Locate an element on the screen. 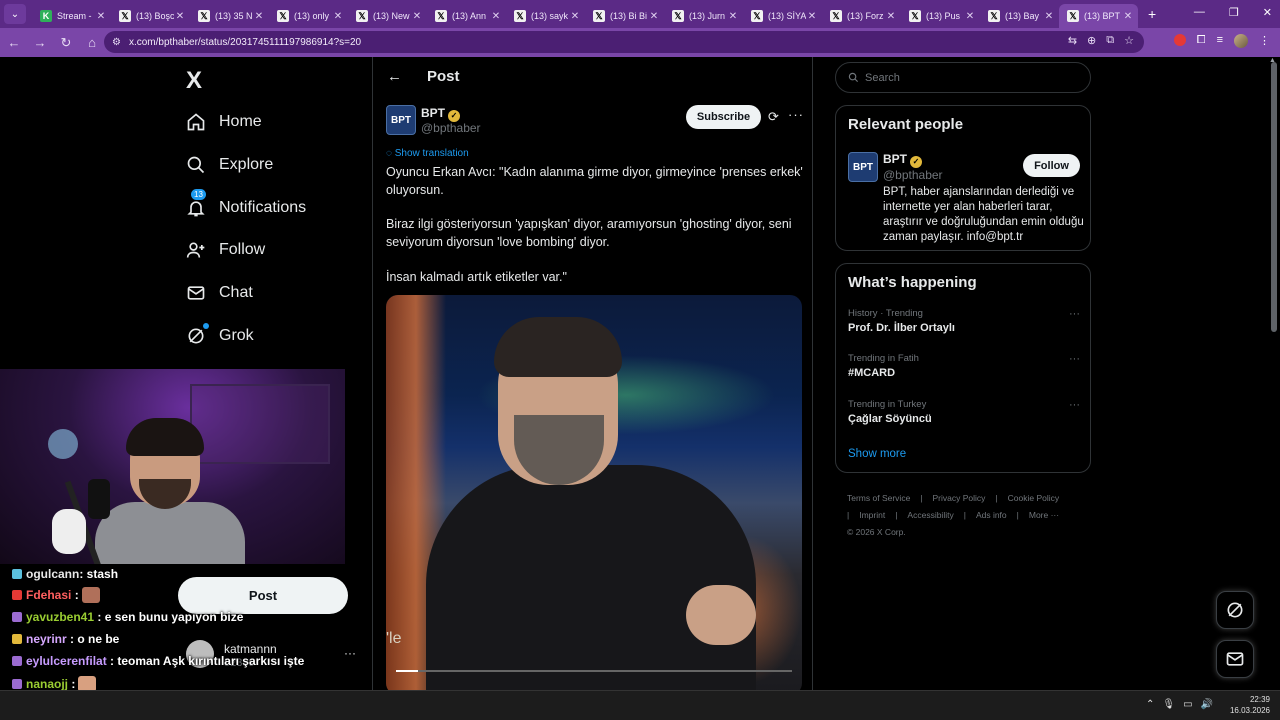 The image size is (1280, 720). x-logo: X is located at coordinates (194, 81).